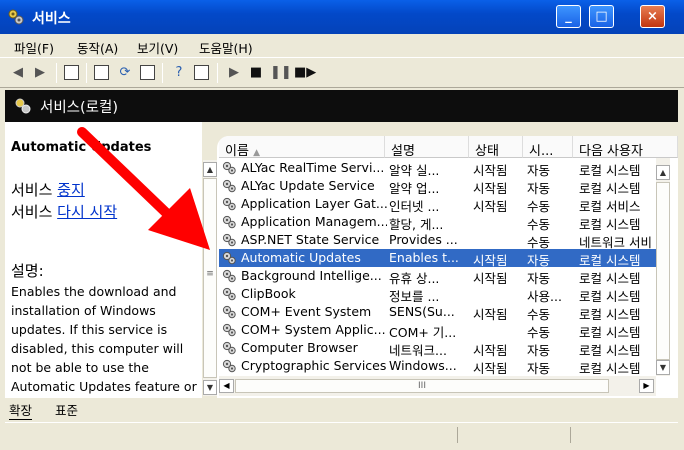 This screenshot has width=684, height=450. I want to click on restart-service-link: 다시 시작, so click(87, 212).